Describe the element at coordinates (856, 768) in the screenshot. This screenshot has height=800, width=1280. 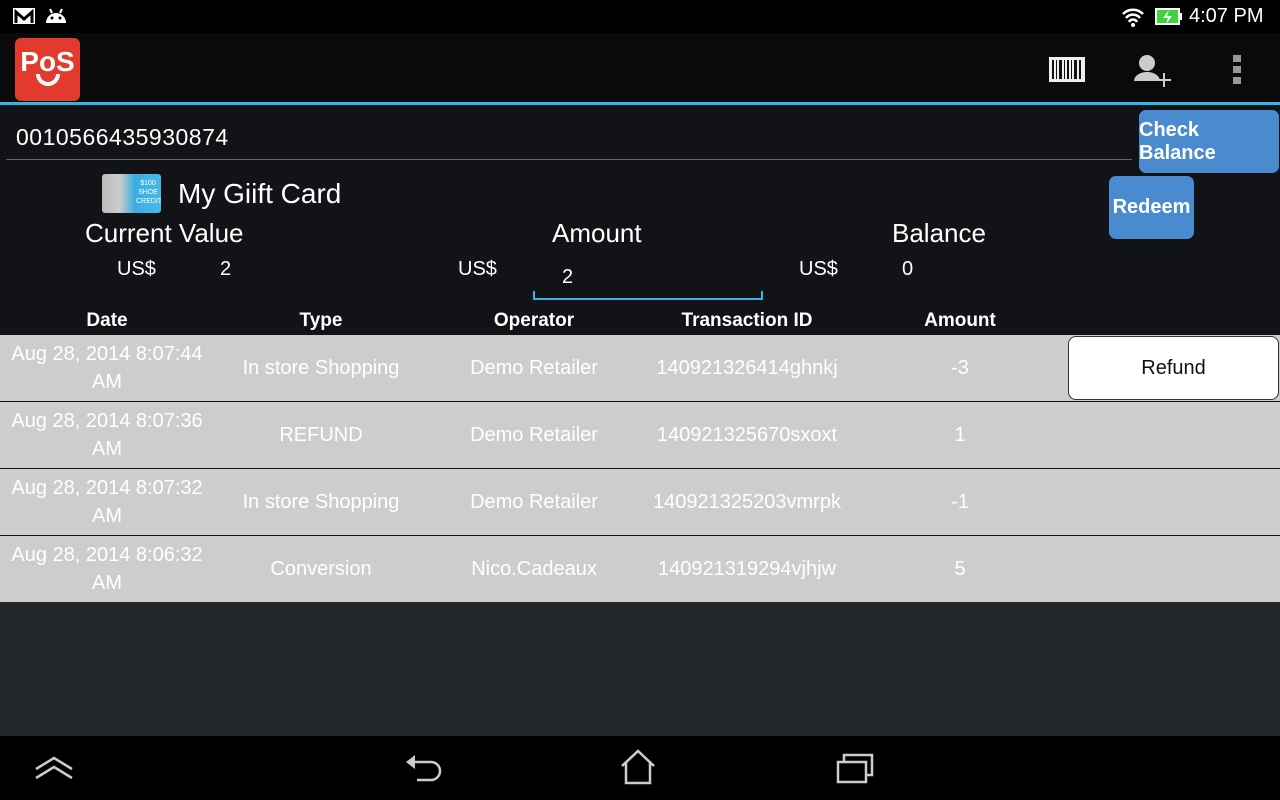
I see `recent-apps-icon` at that location.